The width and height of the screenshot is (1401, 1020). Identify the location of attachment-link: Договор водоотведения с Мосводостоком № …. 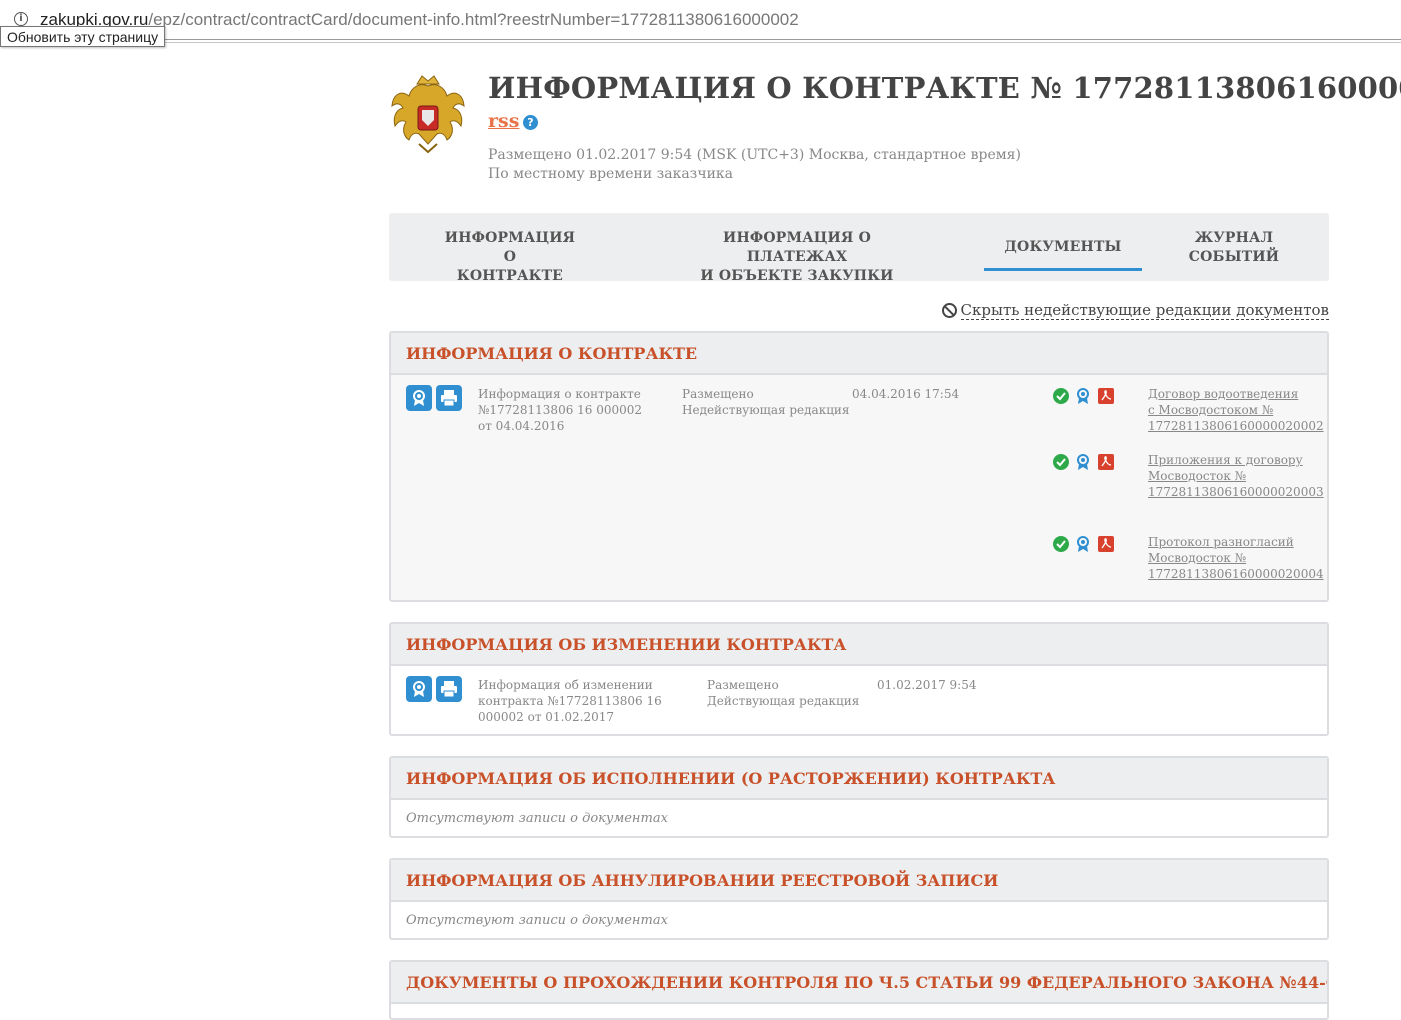
(1236, 410).